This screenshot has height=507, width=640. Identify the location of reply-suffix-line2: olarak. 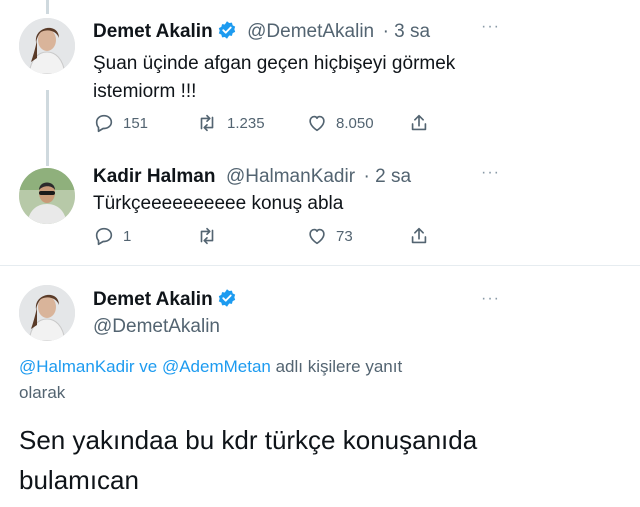
(42, 392).